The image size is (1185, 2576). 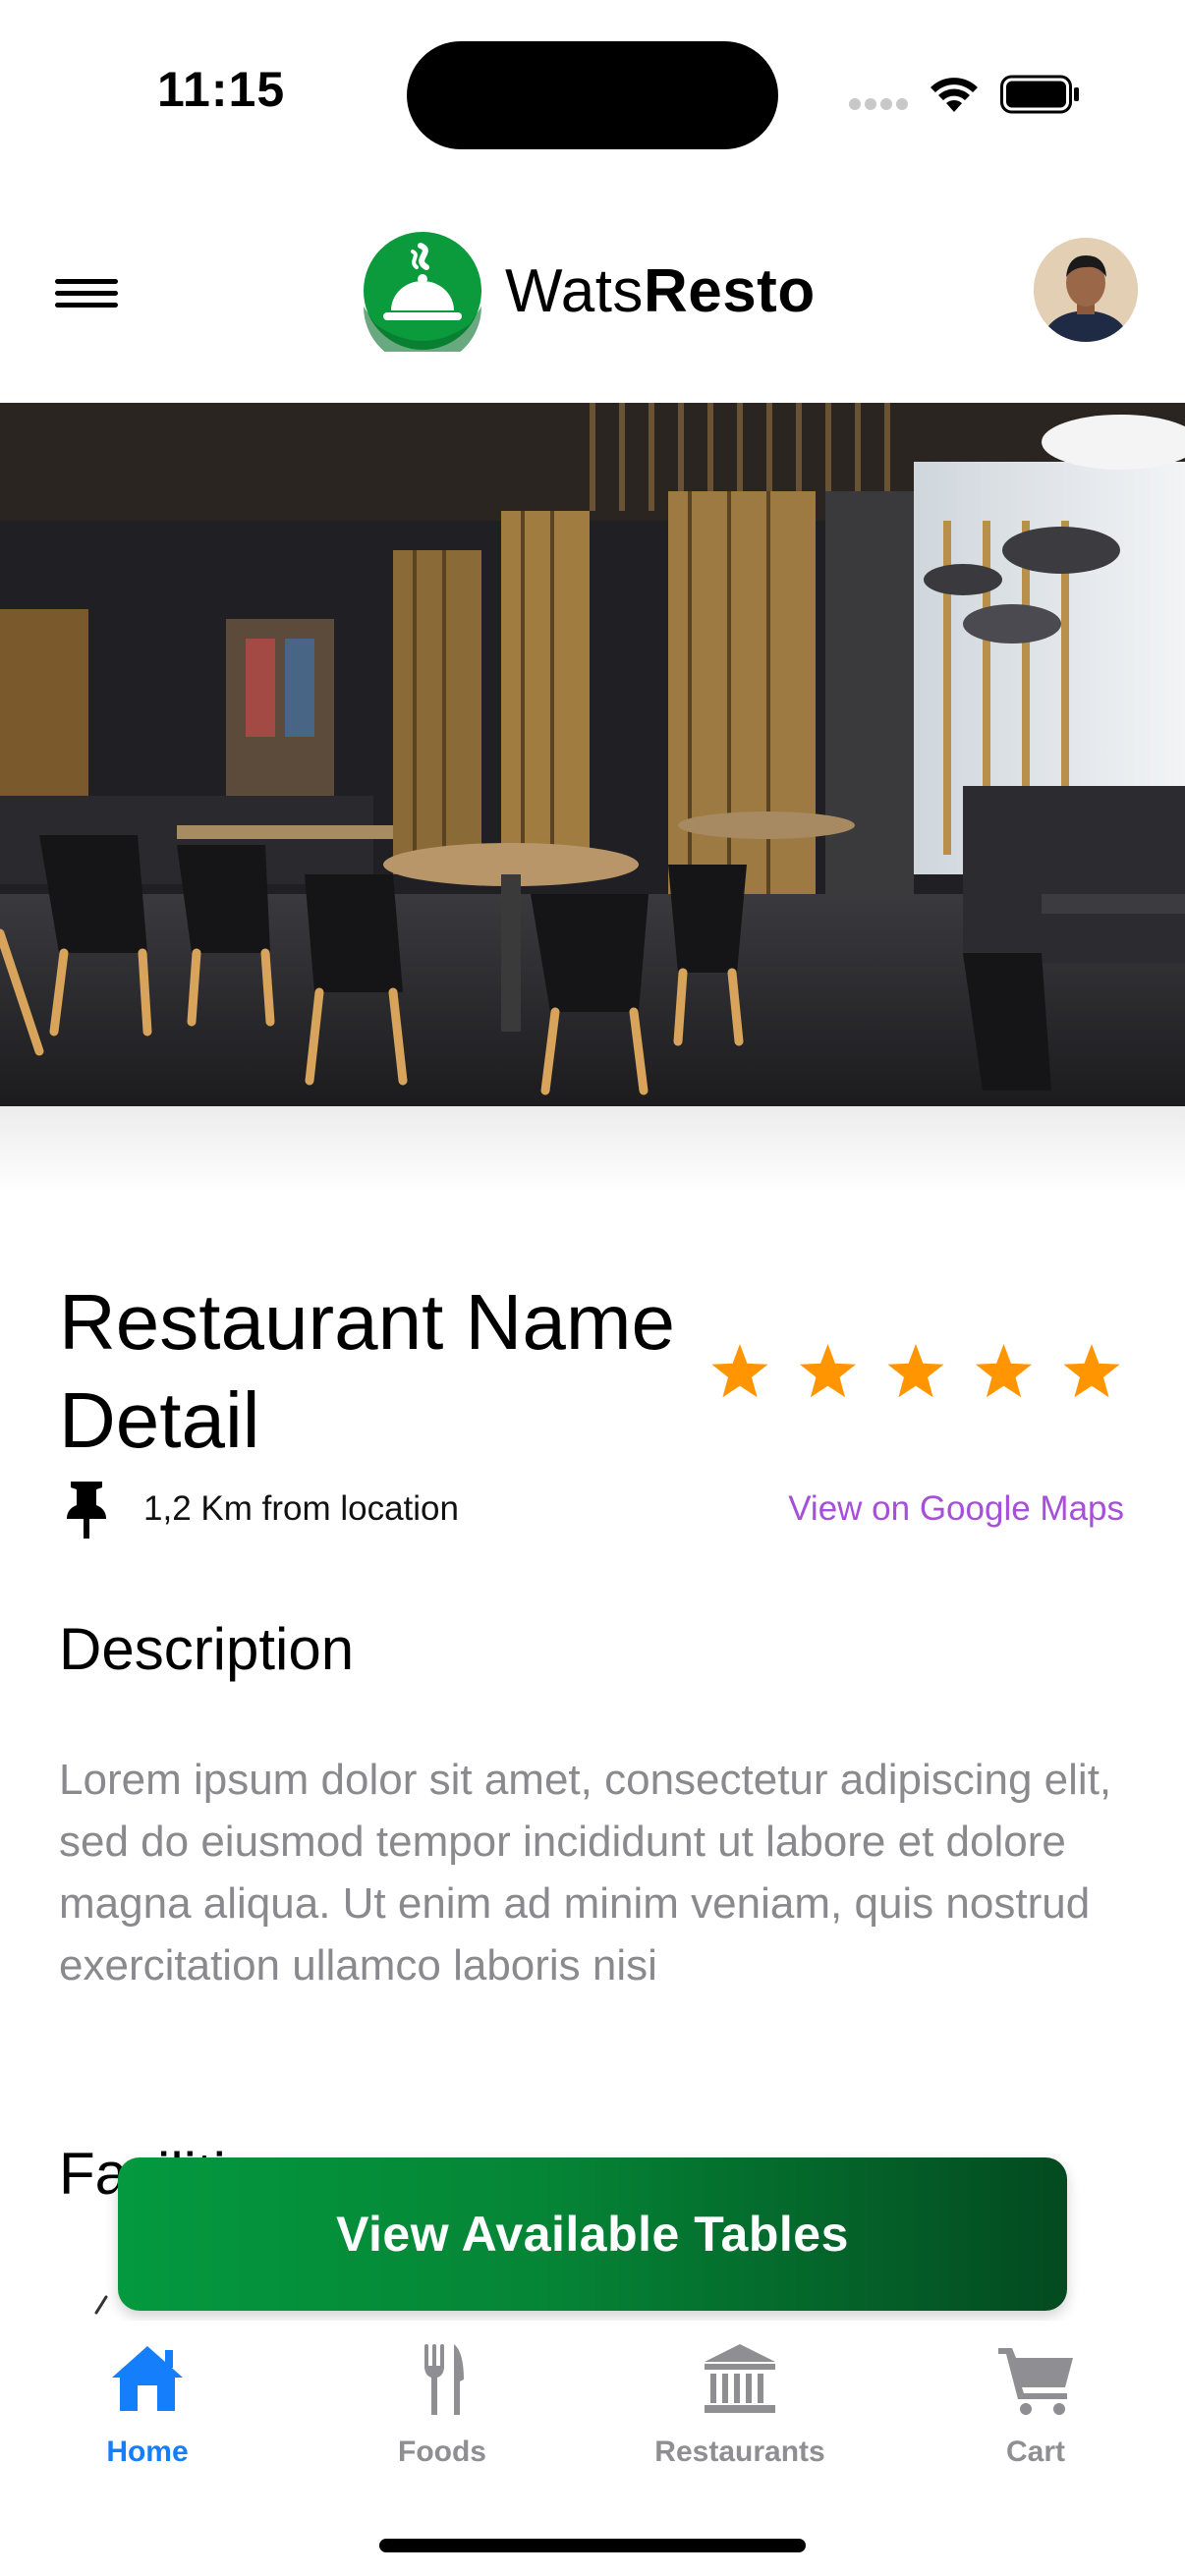 I want to click on hamburger-menu-icon, so click(x=87, y=290).